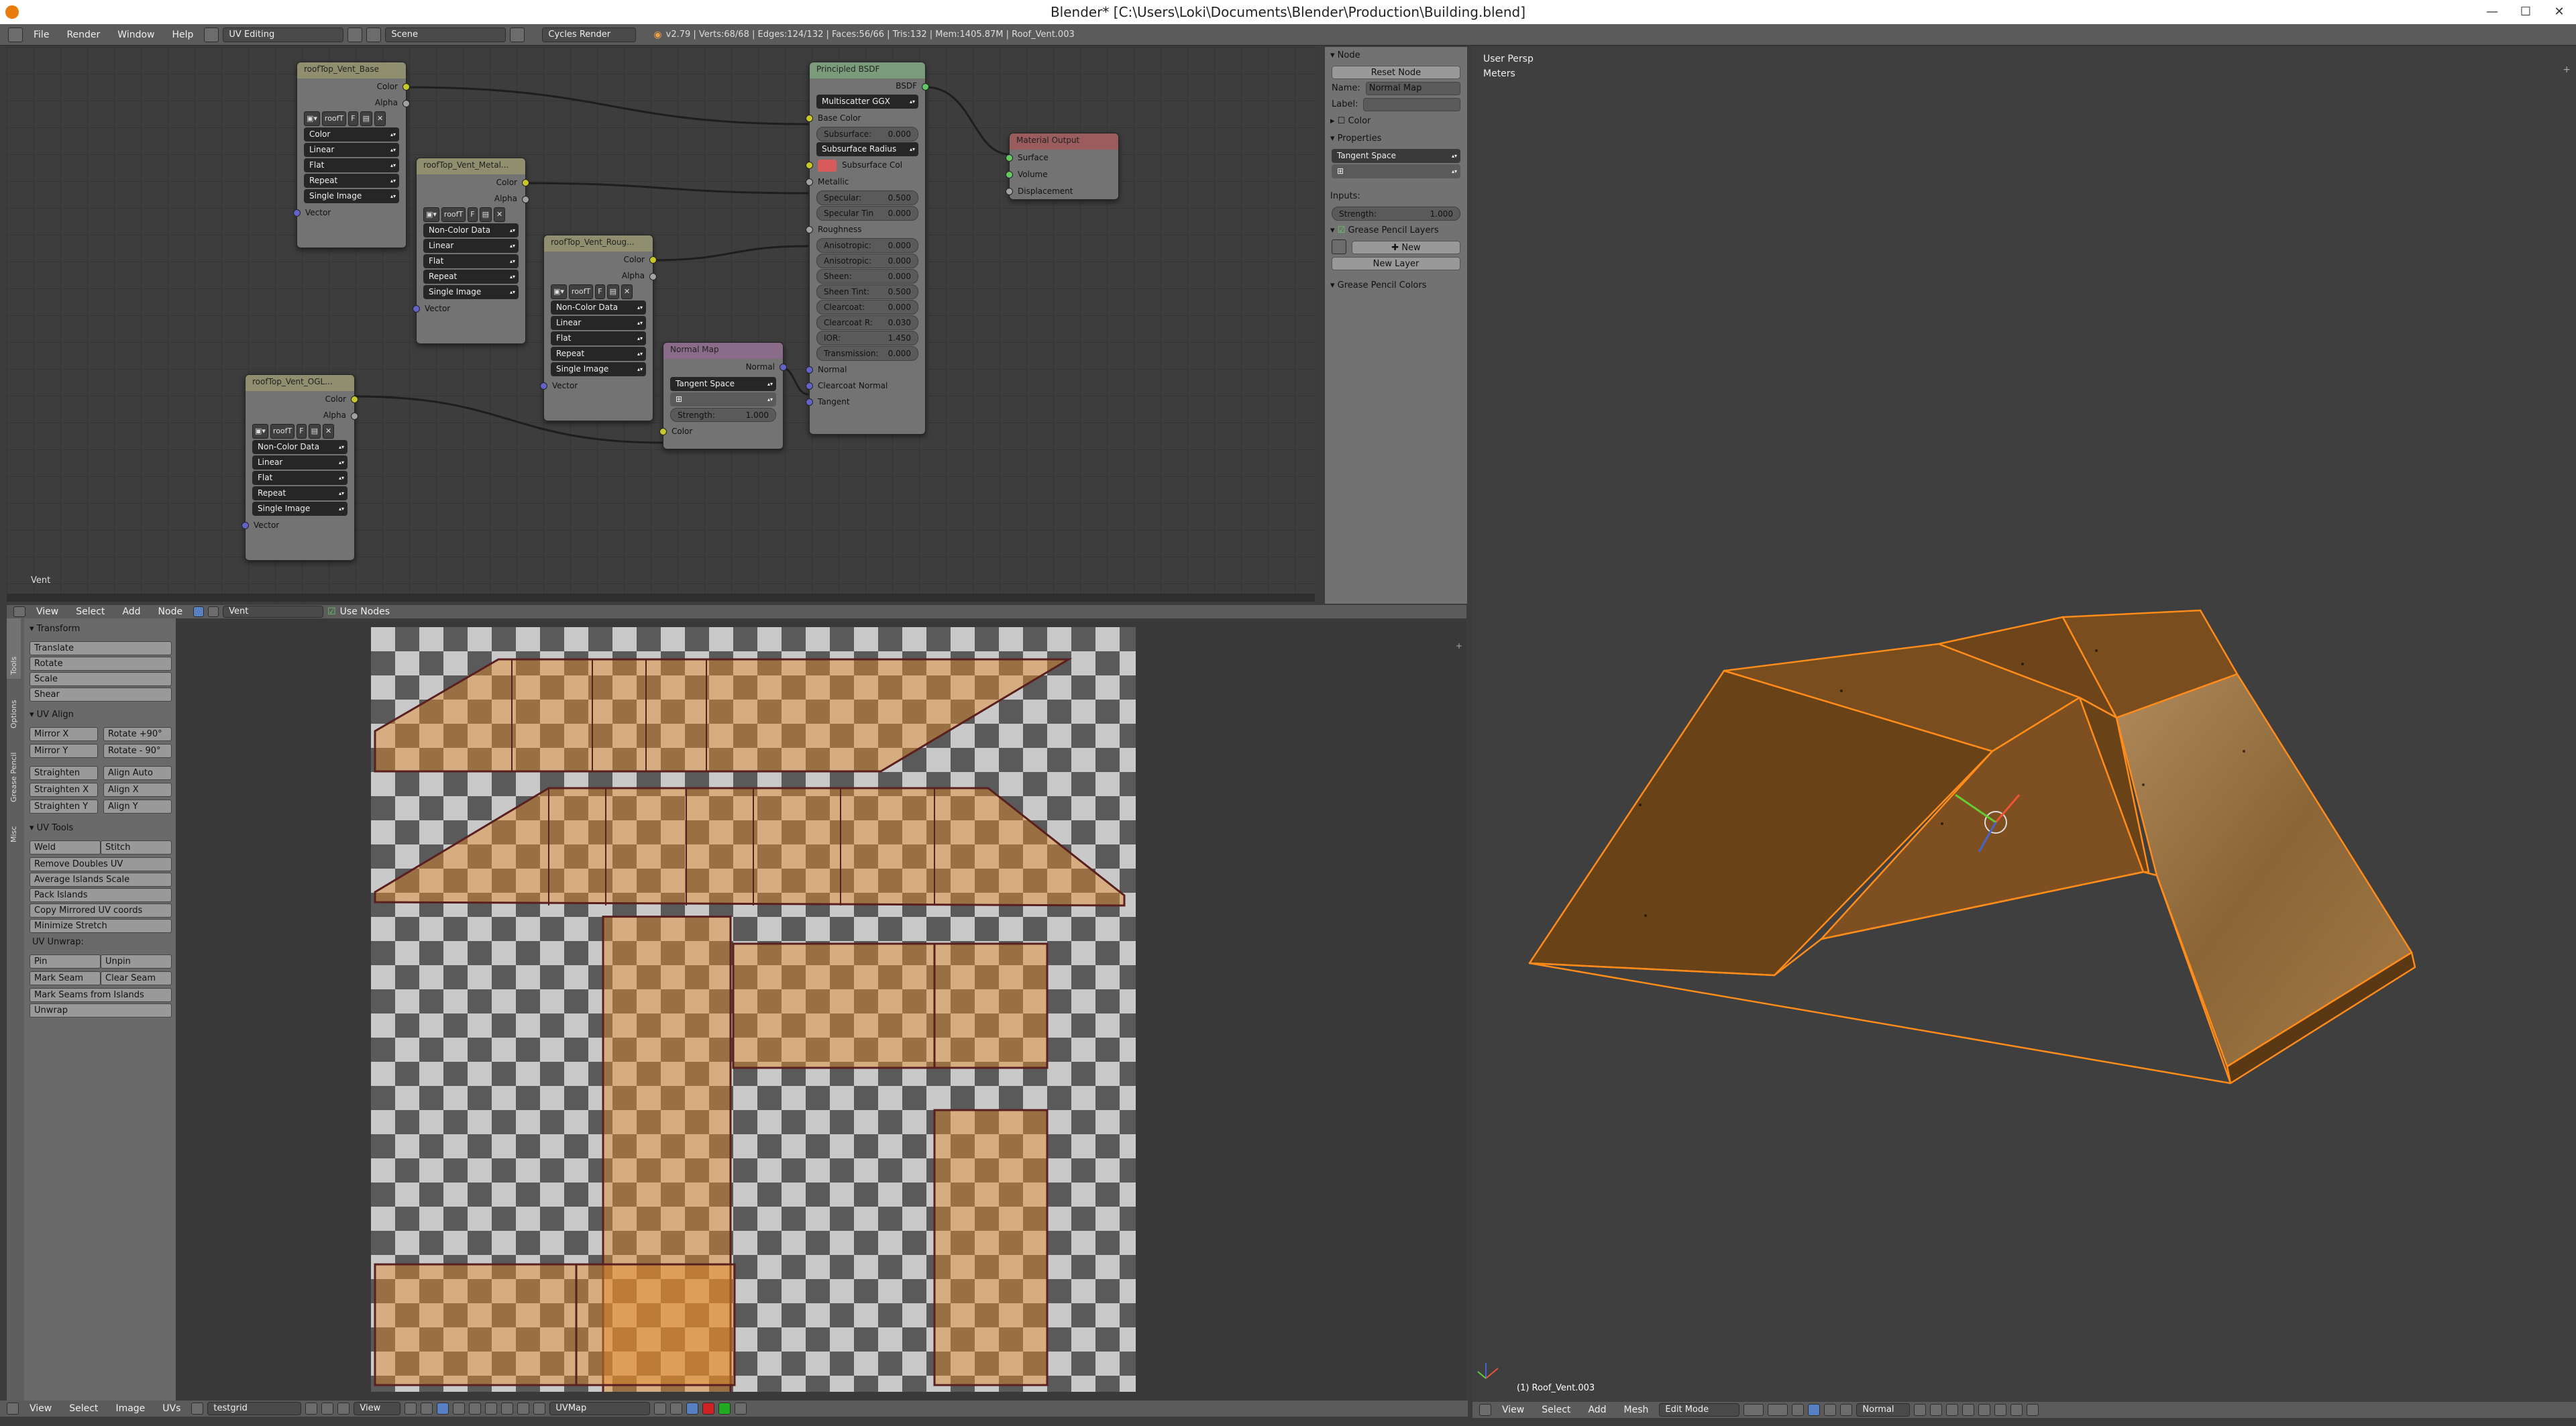 The height and width of the screenshot is (1426, 2576). I want to click on menu-view: View, so click(40, 1408).